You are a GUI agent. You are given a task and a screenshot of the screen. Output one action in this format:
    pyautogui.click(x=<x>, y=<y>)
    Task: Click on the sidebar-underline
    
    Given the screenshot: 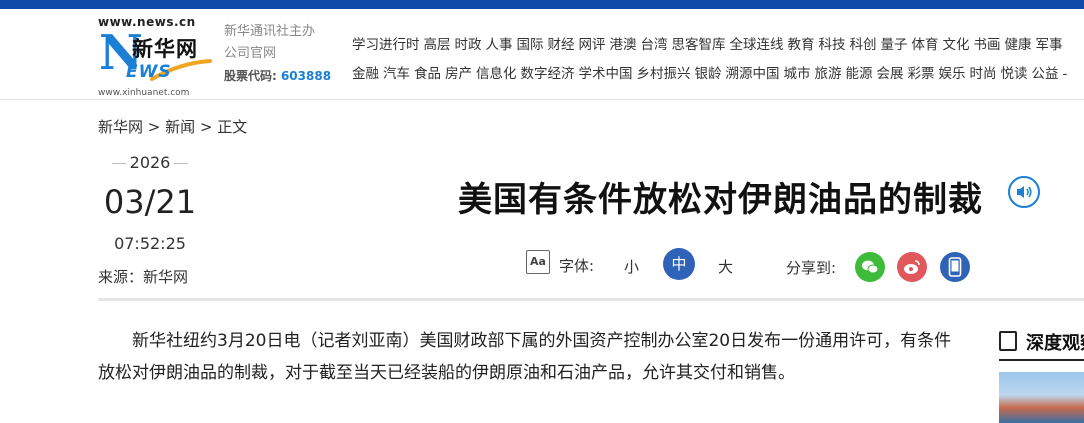 What is the action you would take?
    pyautogui.click(x=1041, y=360)
    